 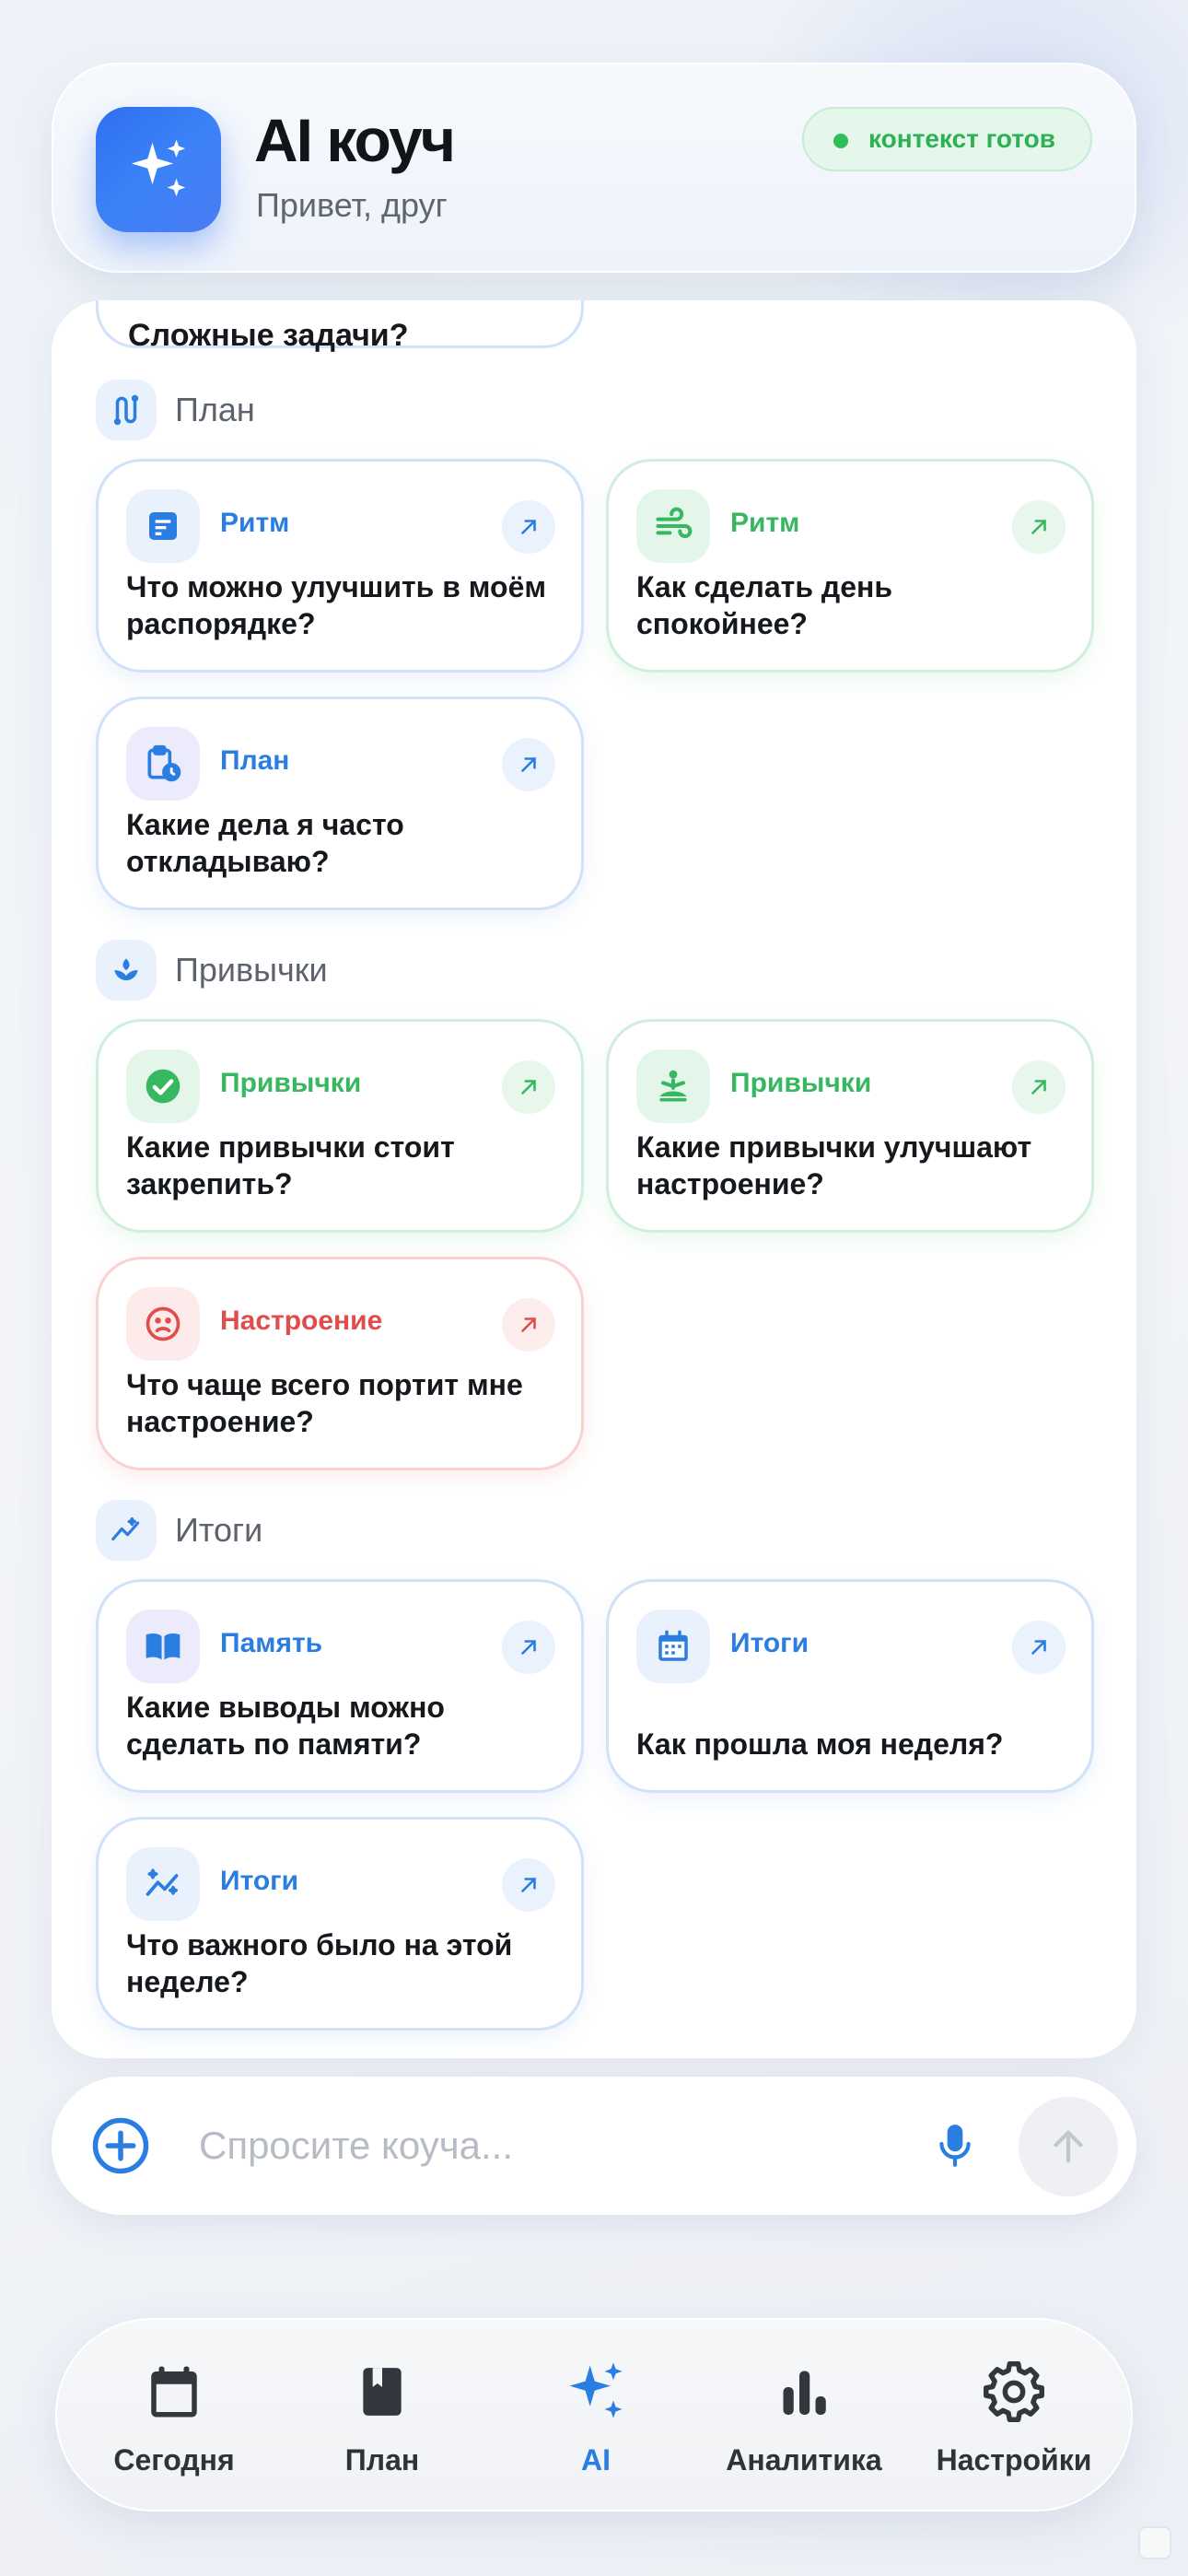 I want to click on notes-icon, so click(x=163, y=526).